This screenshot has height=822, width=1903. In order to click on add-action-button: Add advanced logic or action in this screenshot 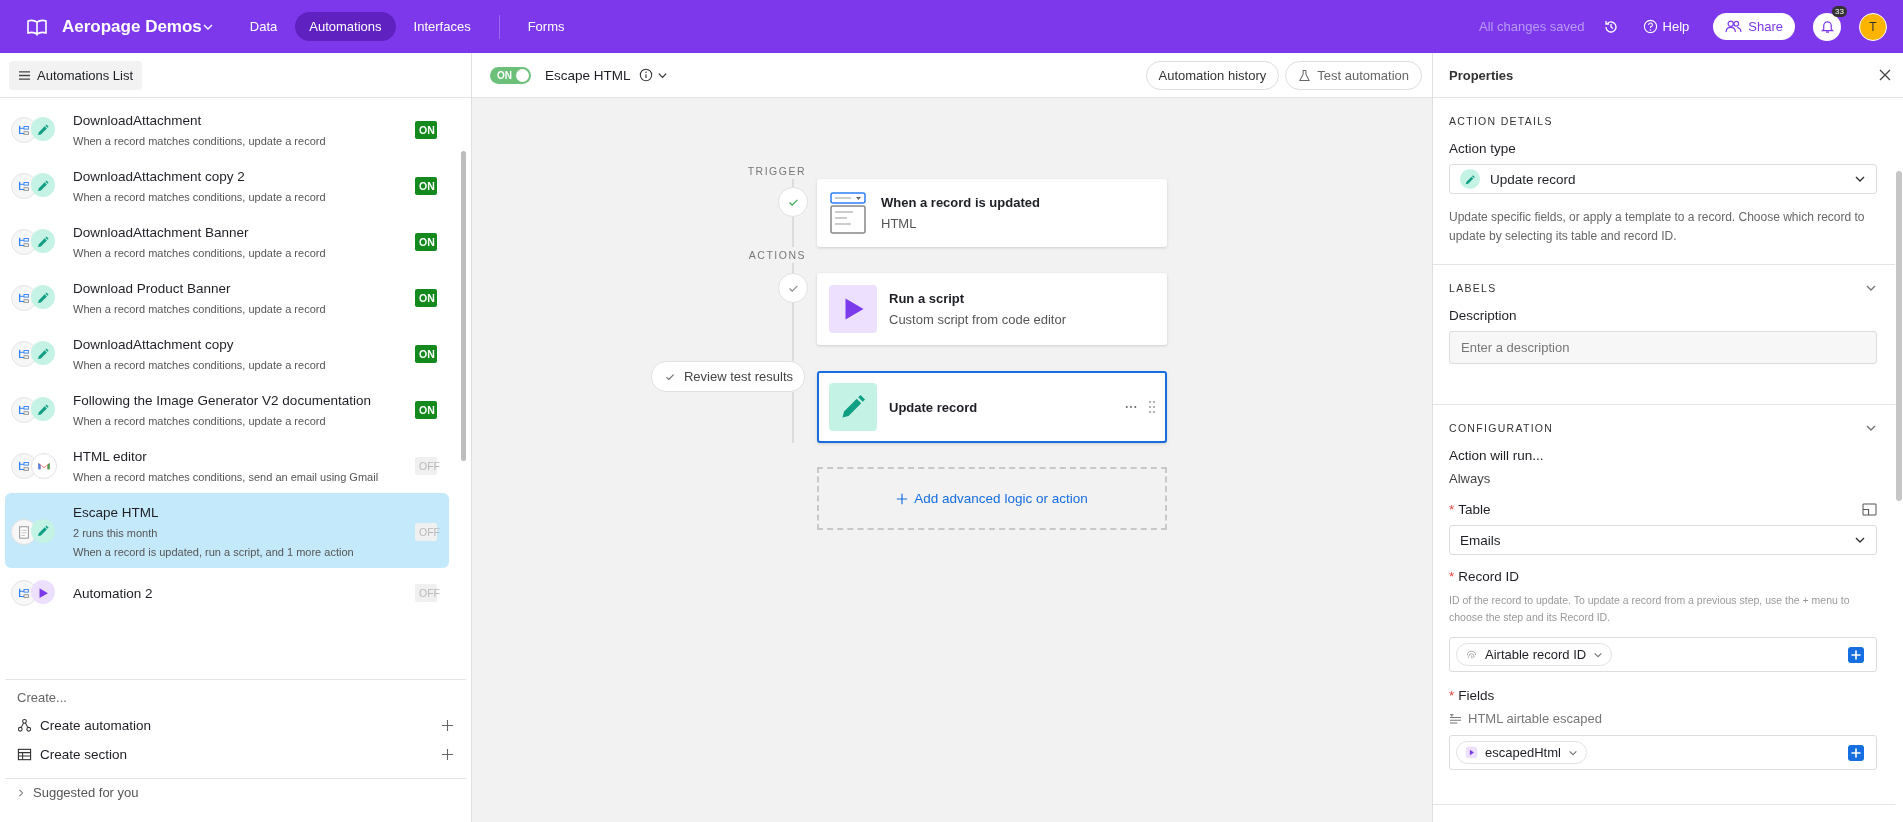, I will do `click(992, 498)`.